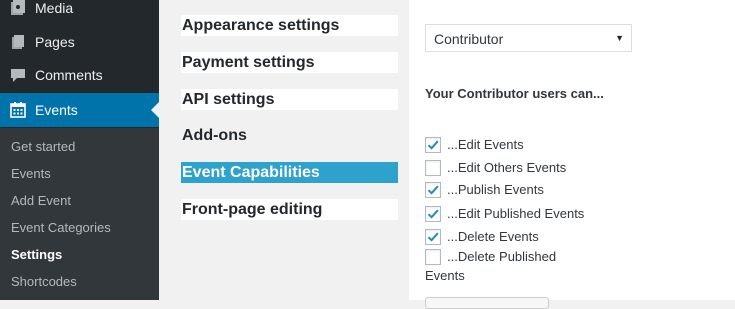  Describe the element at coordinates (155, 110) in the screenshot. I see `current-menu-arrow` at that location.